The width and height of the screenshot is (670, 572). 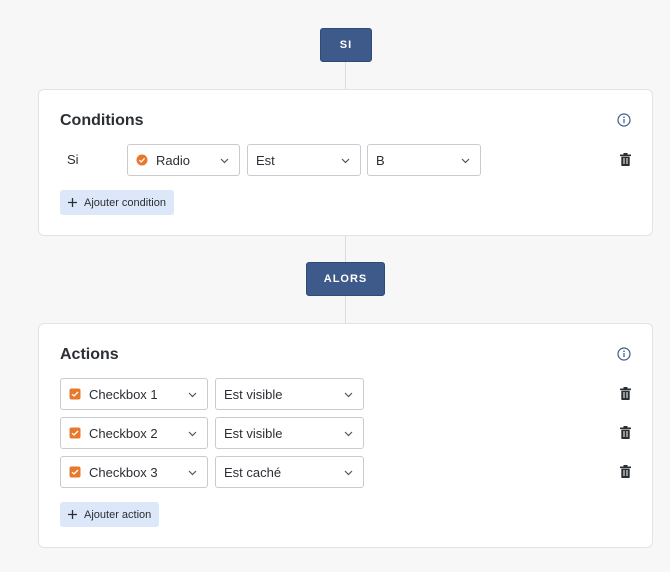 I want to click on action-state-value: Est caché, so click(x=253, y=472).